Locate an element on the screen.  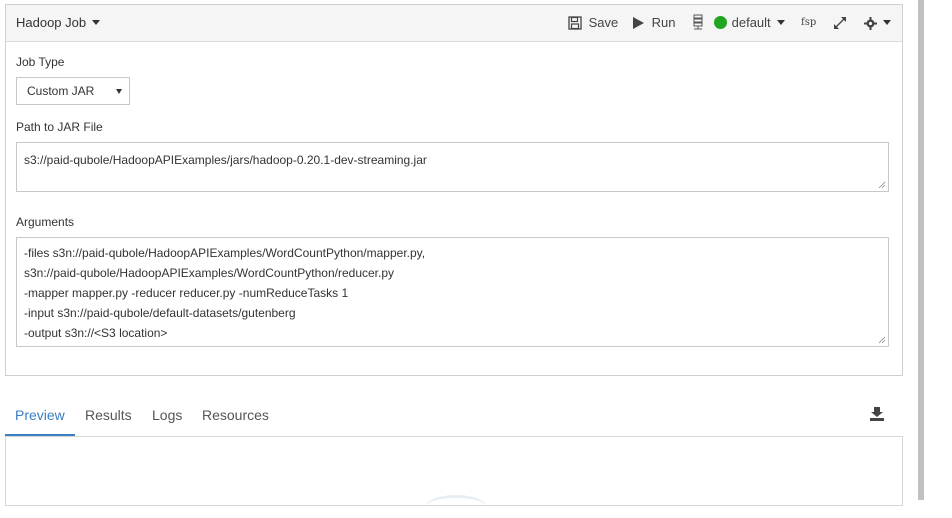
gear-icon is located at coordinates (870, 23).